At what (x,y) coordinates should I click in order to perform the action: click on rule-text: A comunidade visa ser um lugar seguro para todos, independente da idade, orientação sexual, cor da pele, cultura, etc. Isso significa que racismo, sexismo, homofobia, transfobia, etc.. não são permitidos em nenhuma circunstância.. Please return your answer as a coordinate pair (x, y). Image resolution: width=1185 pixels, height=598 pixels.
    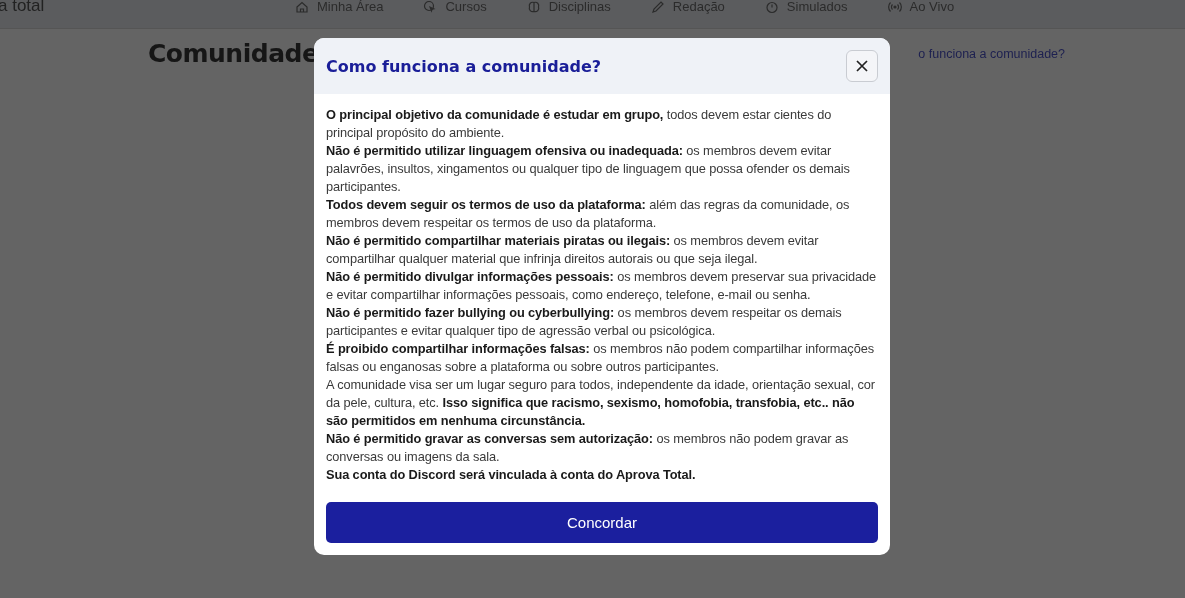
    Looking at the image, I should click on (601, 403).